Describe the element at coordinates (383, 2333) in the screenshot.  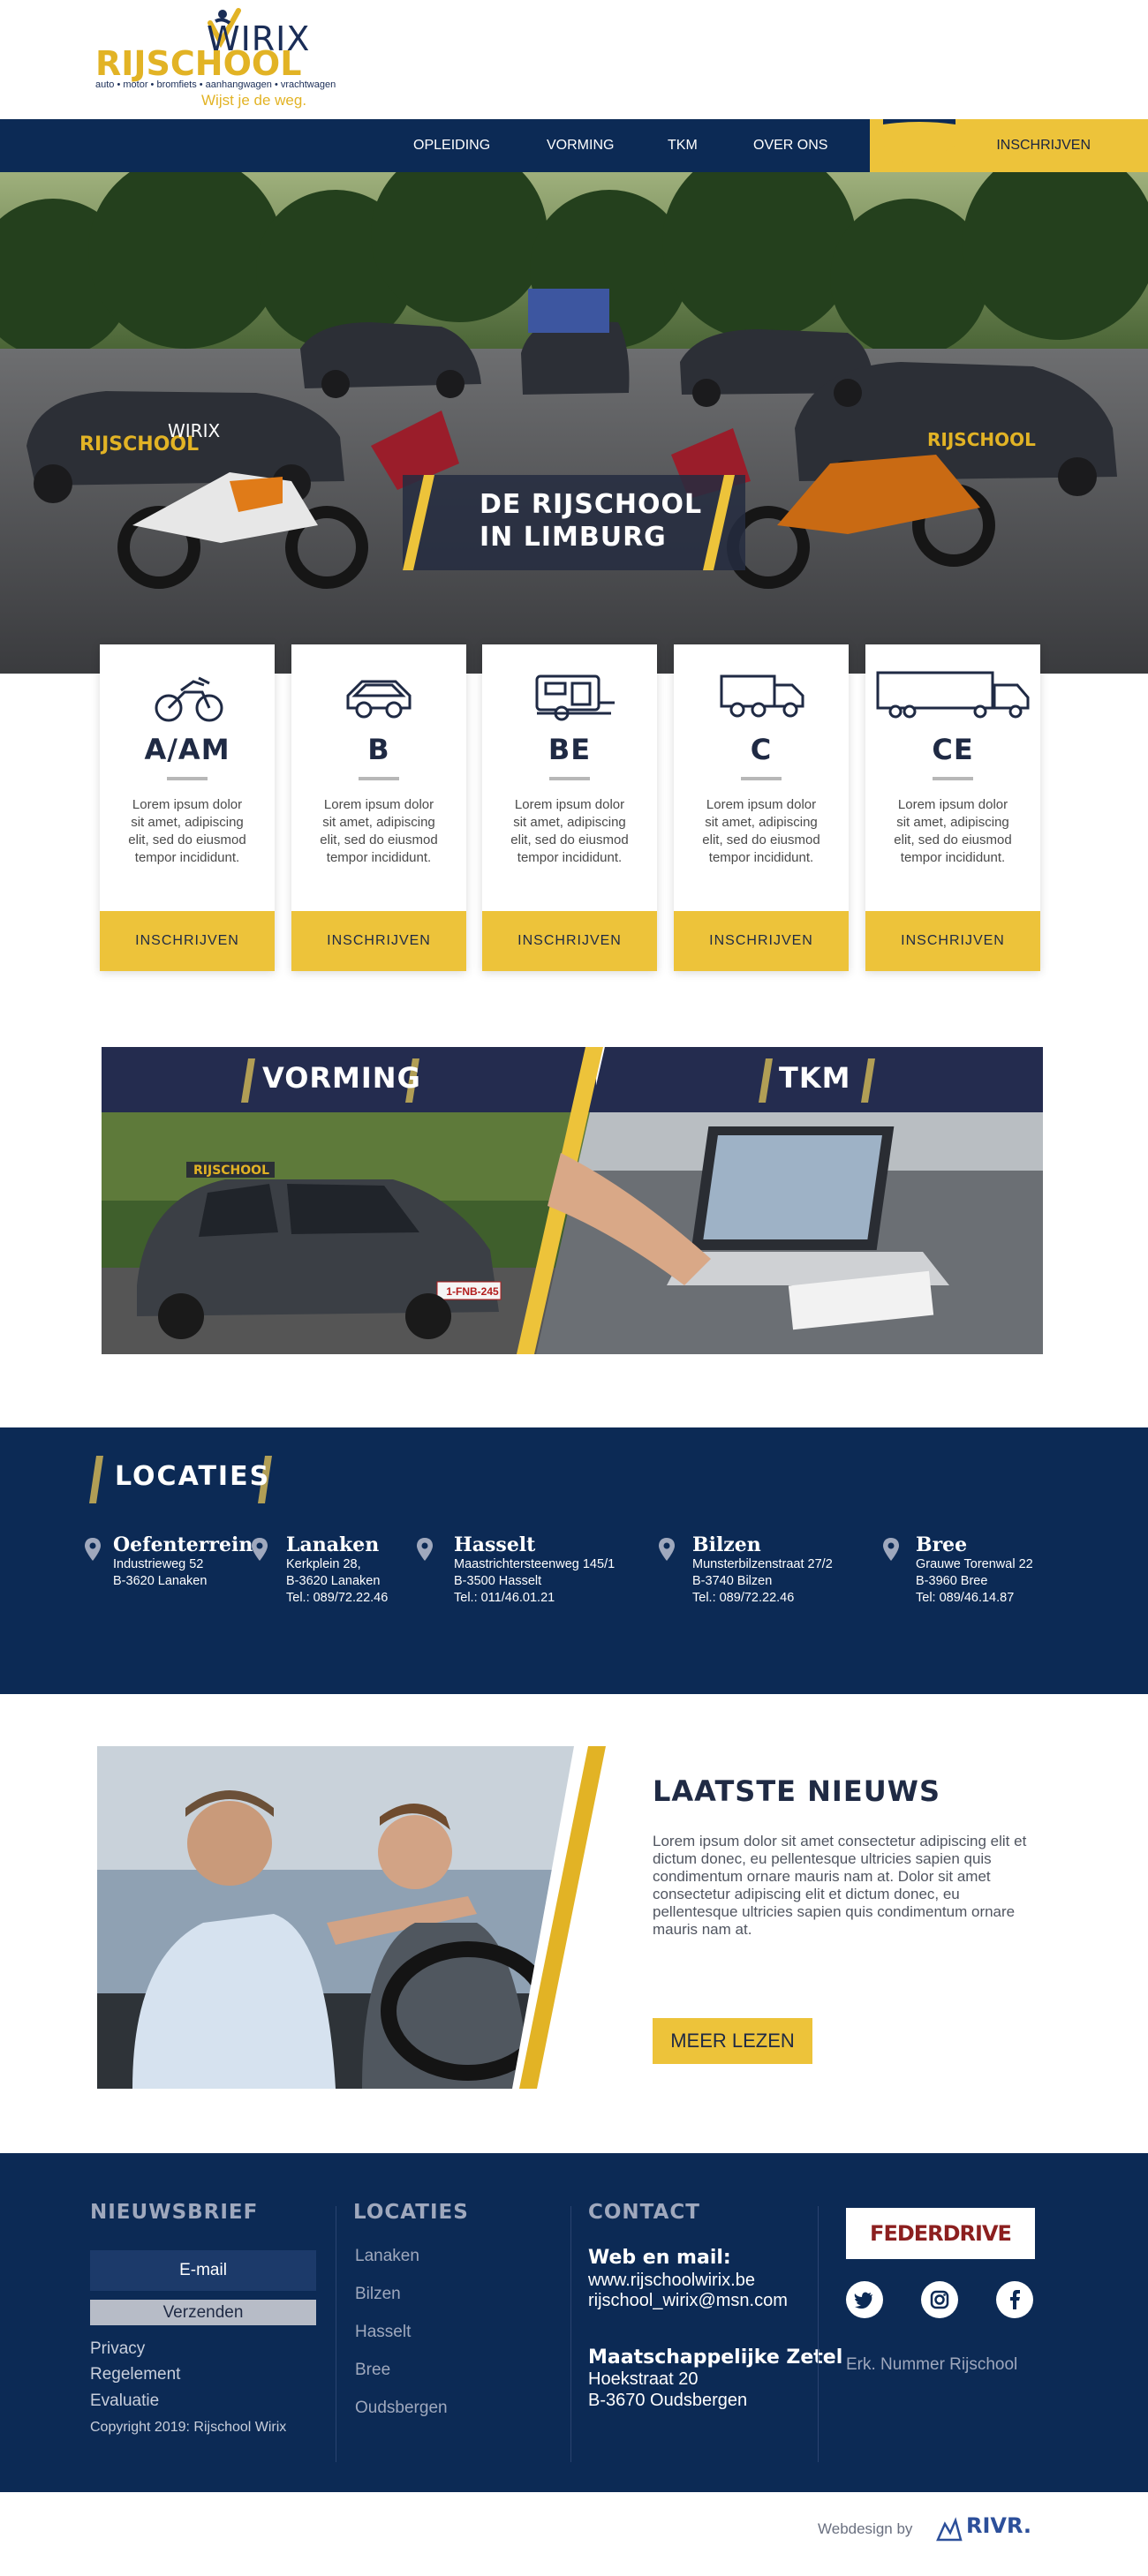
I see `footer-location-hasselt: Hasselt` at that location.